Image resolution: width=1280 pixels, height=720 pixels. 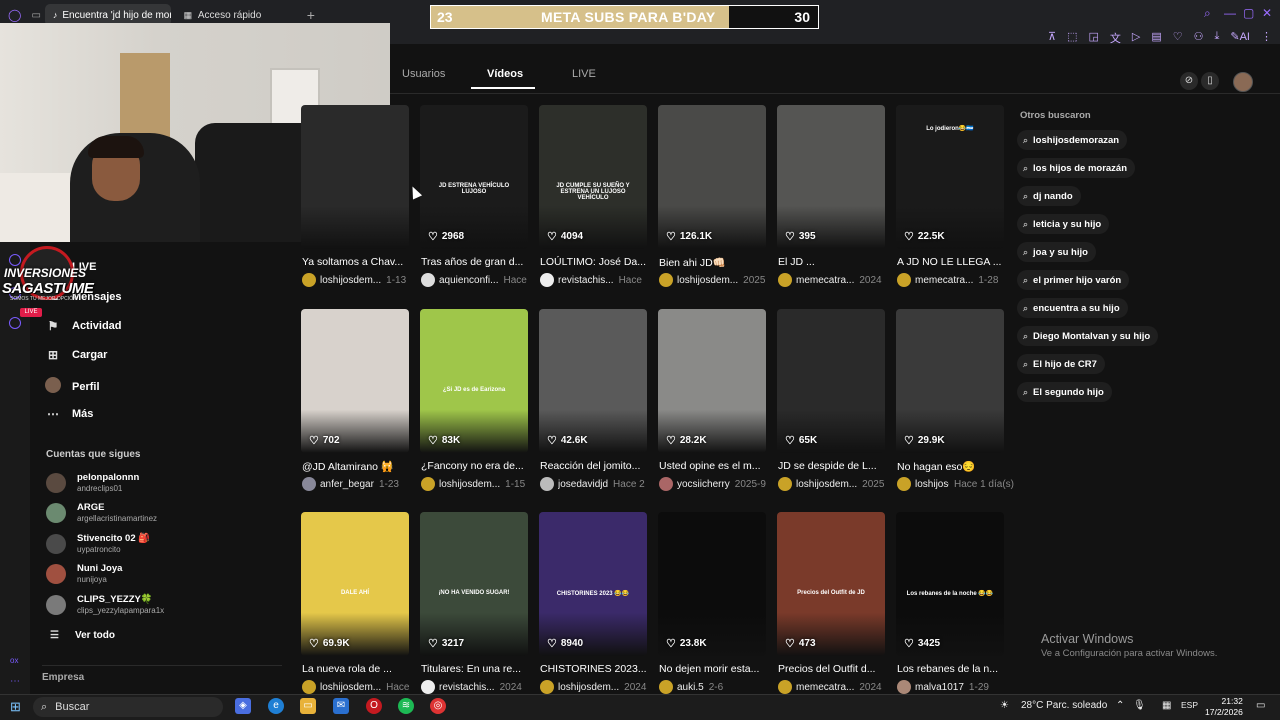 I want to click on related-search-pill: ⌕ Diego Montalvan y su hijo, so click(x=1088, y=336).